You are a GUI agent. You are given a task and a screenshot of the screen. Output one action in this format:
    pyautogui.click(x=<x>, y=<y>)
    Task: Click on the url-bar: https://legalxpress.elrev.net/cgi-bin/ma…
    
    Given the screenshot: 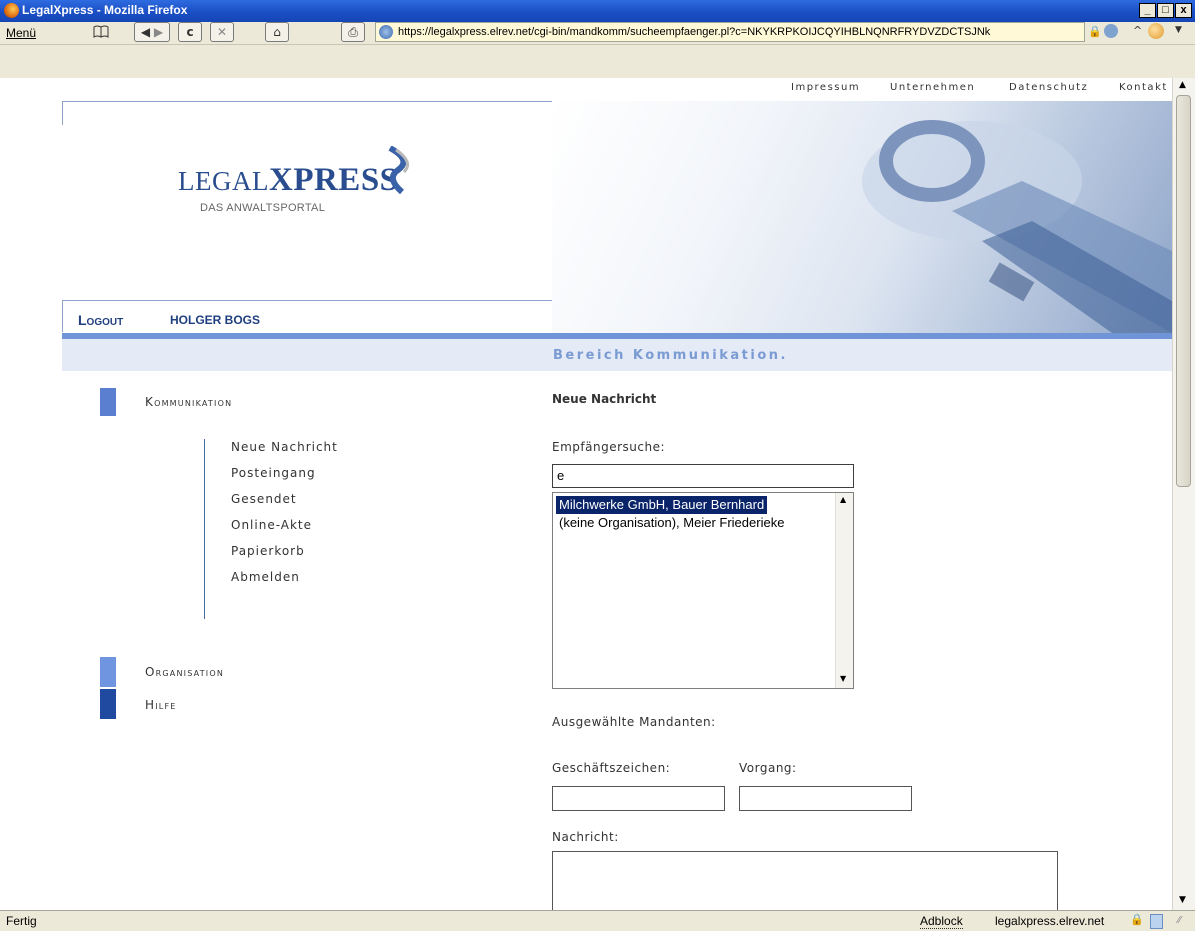 What is the action you would take?
    pyautogui.click(x=730, y=32)
    